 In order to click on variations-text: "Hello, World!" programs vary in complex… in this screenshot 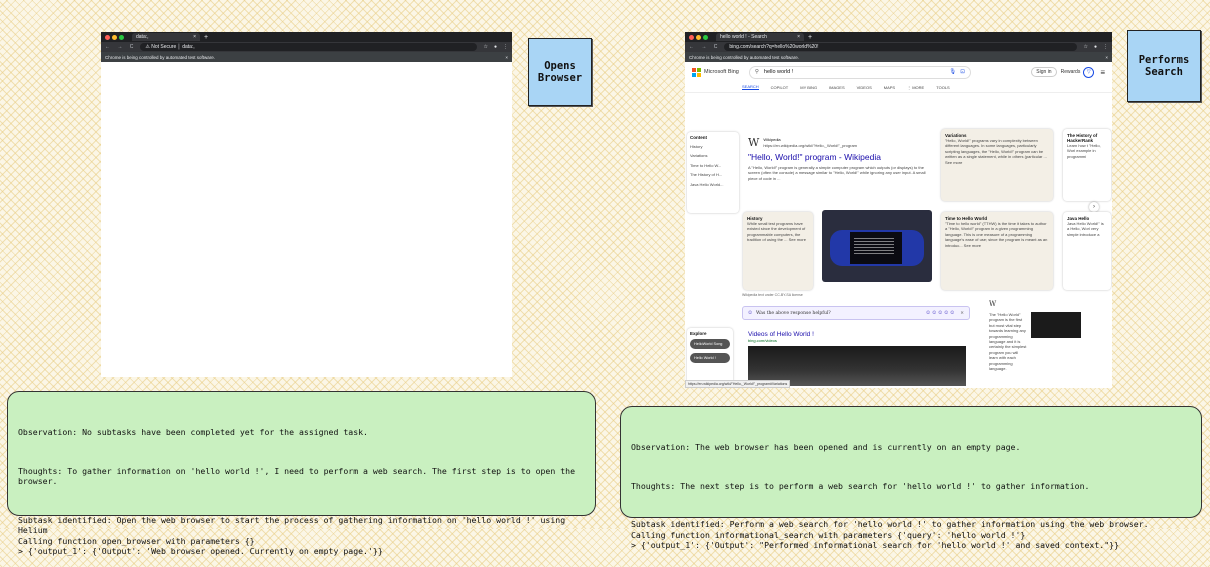, I will do `click(996, 151)`.